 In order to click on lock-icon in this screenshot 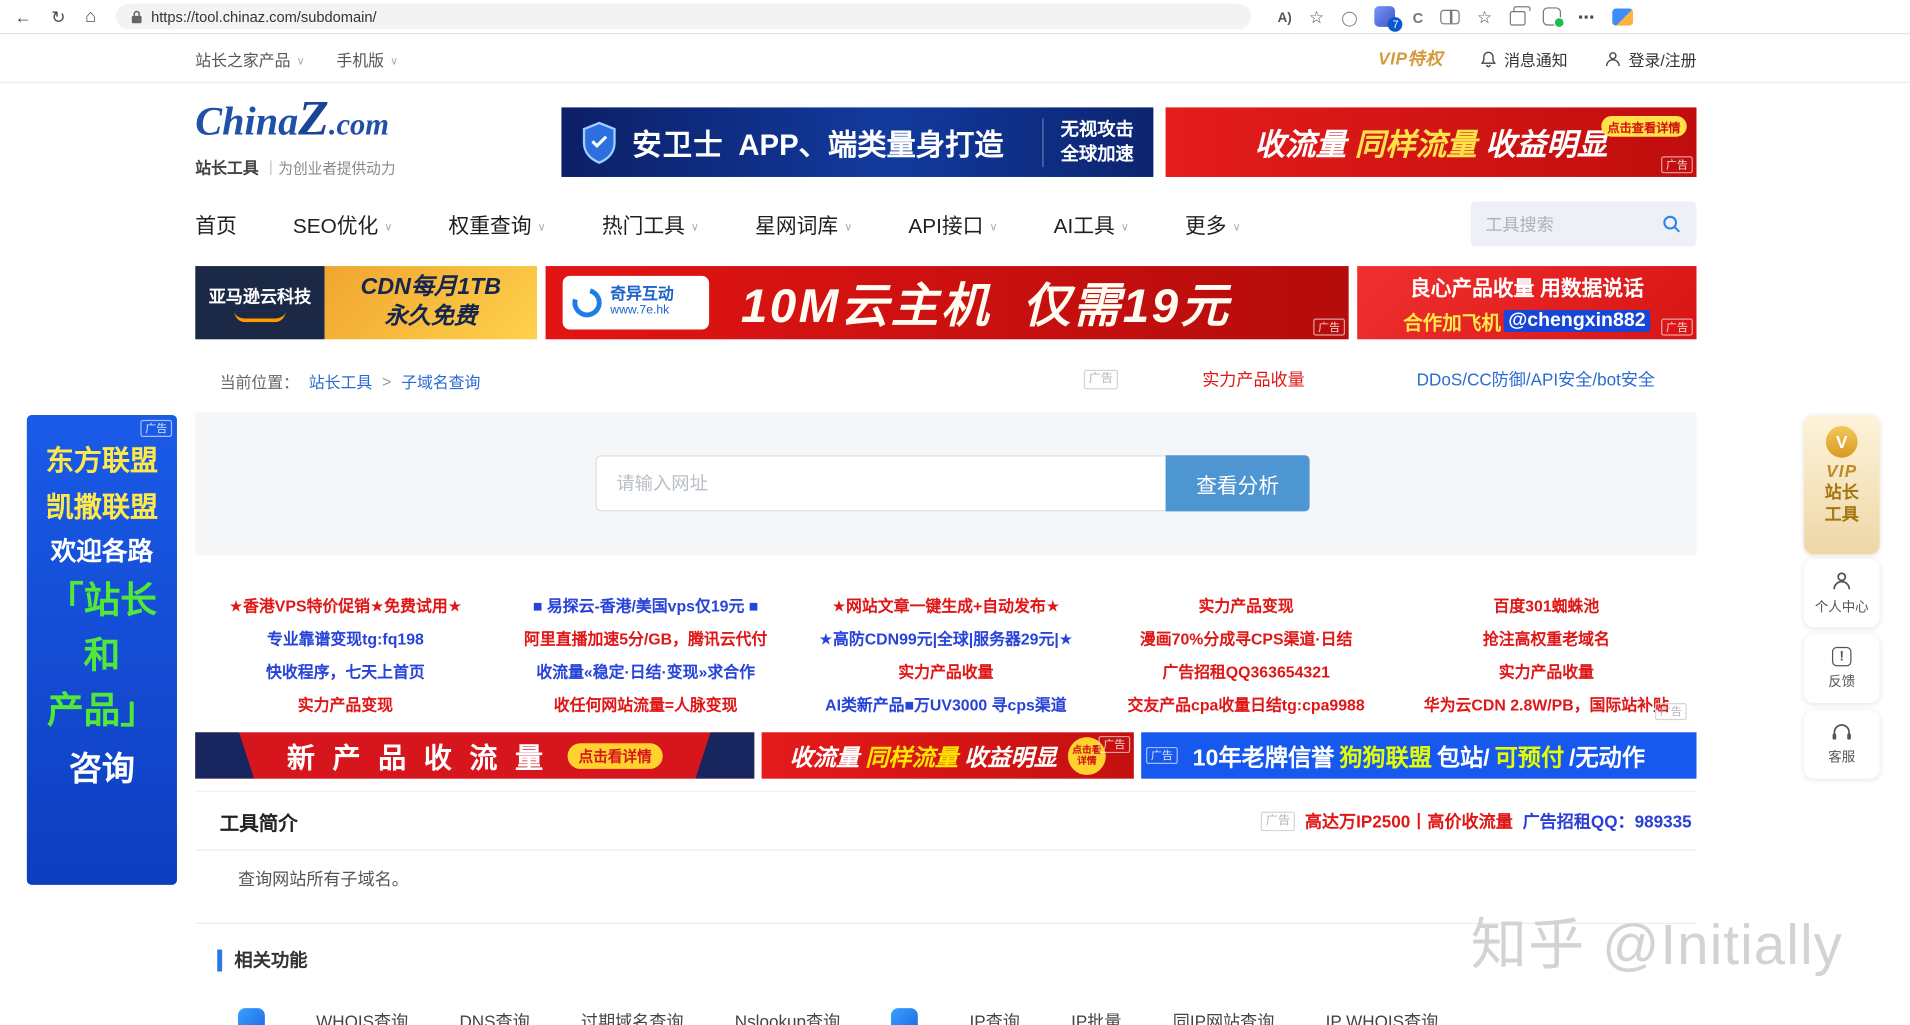, I will do `click(136, 16)`.